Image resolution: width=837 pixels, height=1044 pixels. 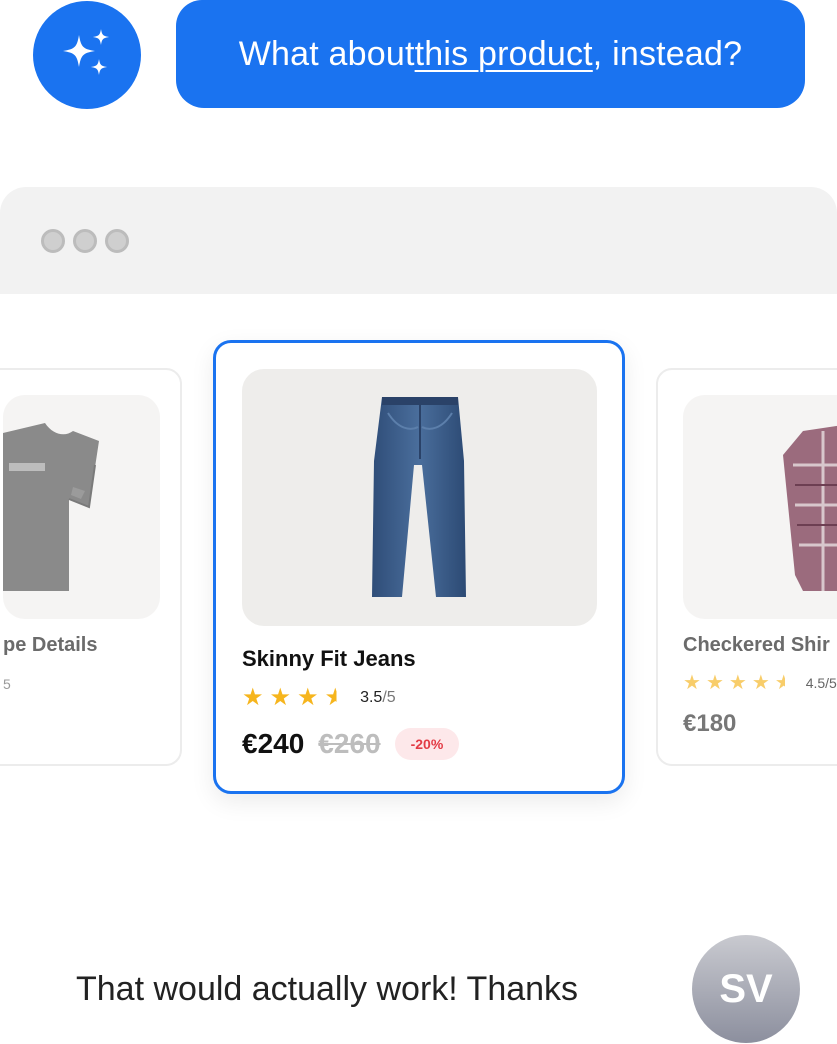 I want to click on product-rating: ★ ★ ★ ★ 3.5/5, so click(x=319, y=698).